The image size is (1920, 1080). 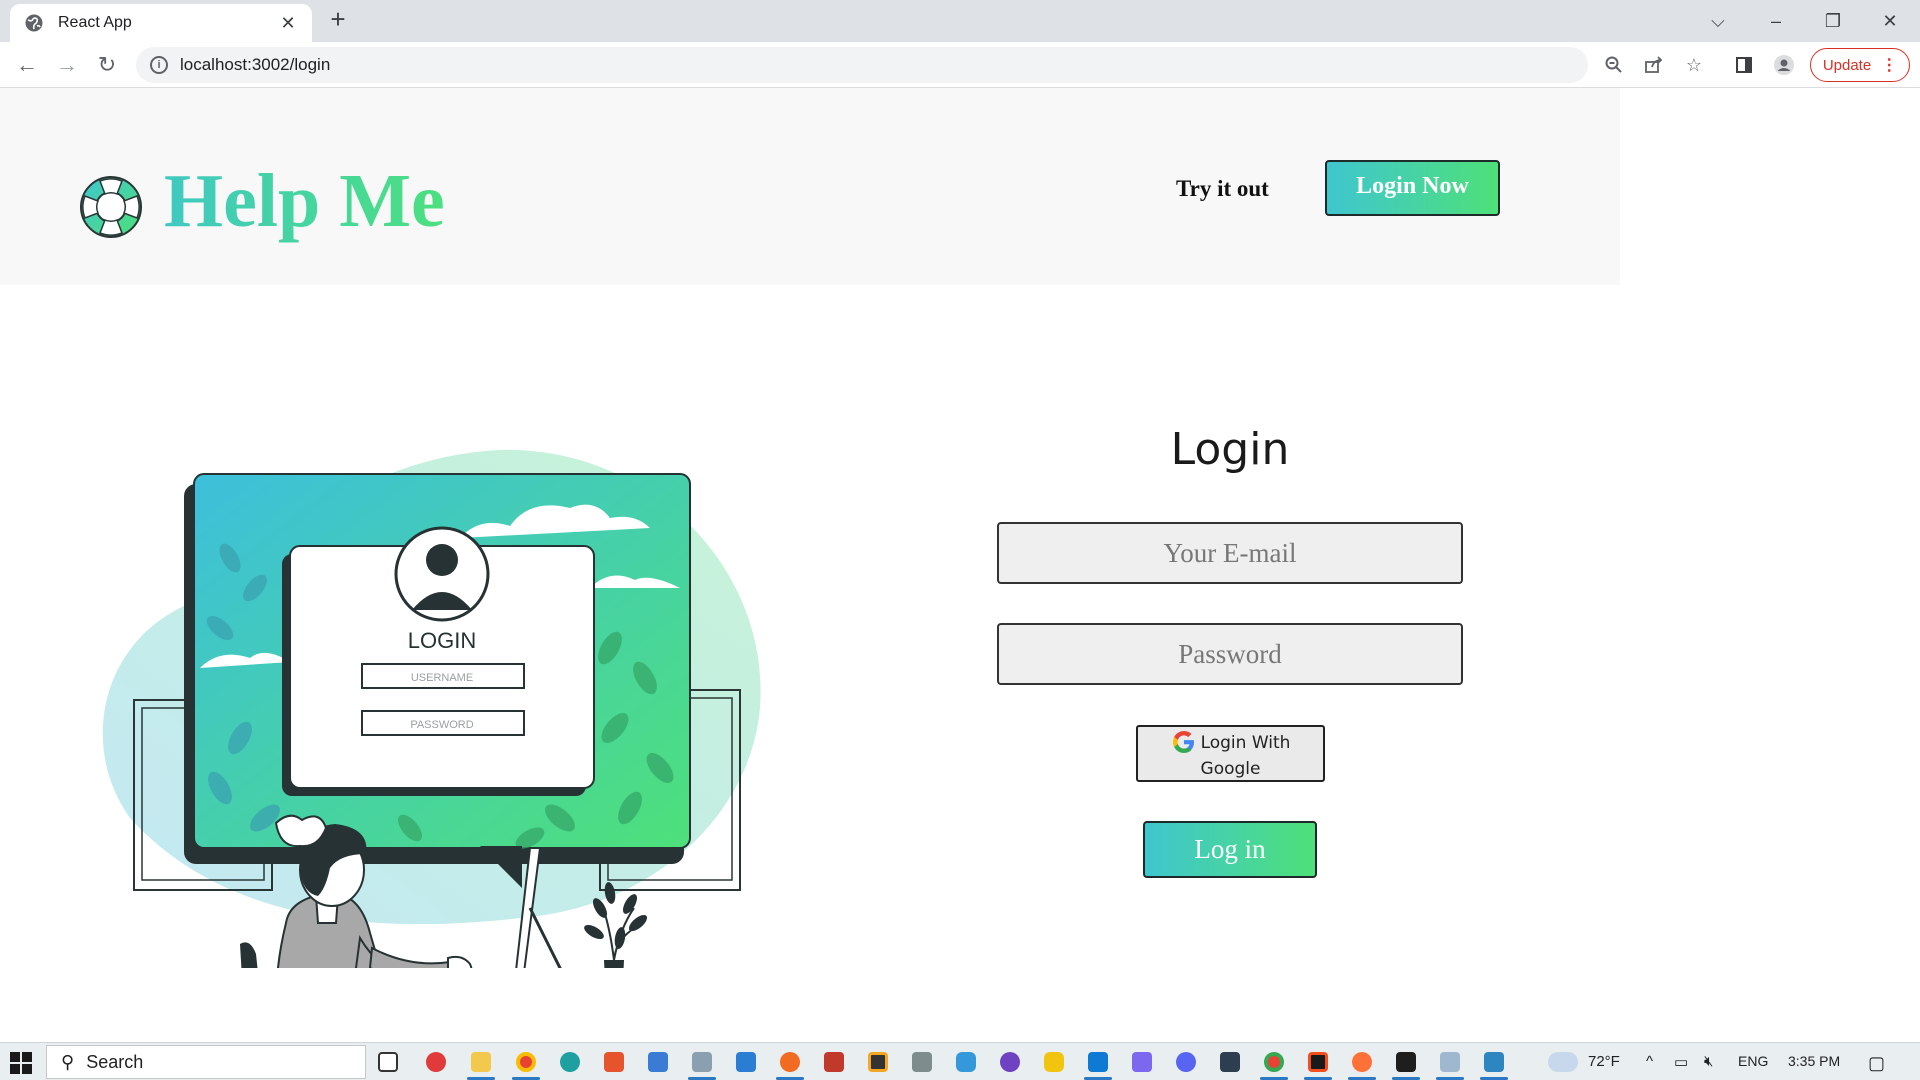 What do you see at coordinates (159, 65) in the screenshot?
I see `site-info-icon: i` at bounding box center [159, 65].